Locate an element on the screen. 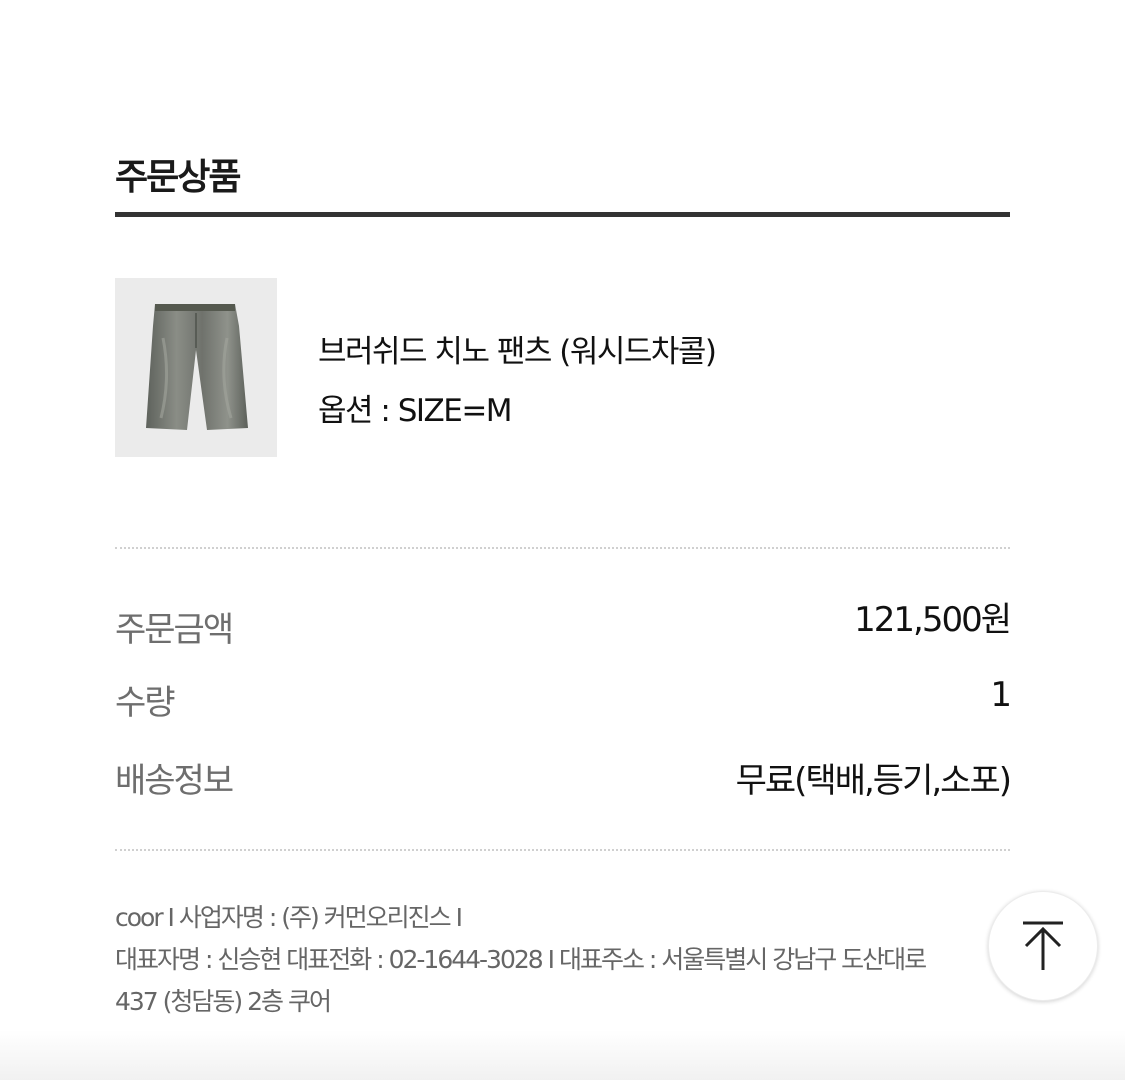  order-amount-label: 주문금액 is located at coordinates (174, 630).